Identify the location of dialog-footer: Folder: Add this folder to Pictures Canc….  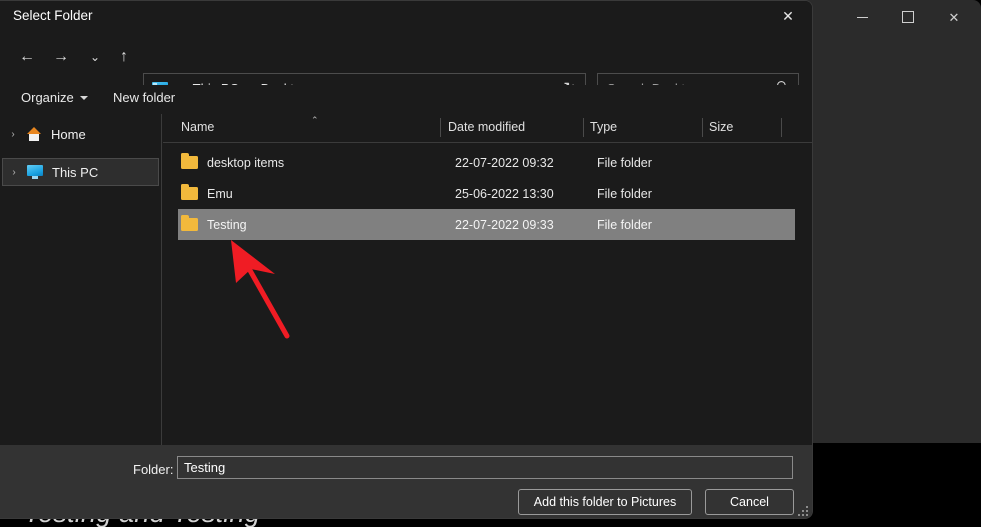
(406, 481).